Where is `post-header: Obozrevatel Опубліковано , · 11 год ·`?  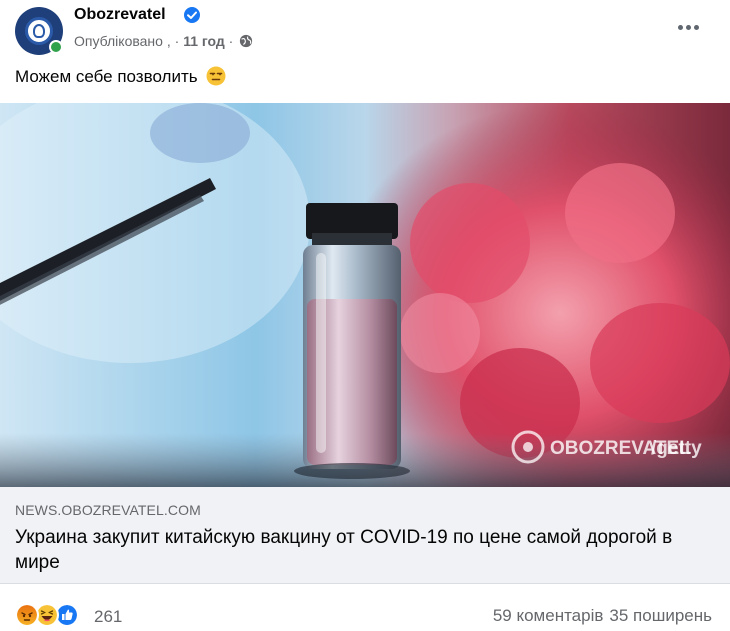 post-header: Obozrevatel Опубліковано , · 11 год · is located at coordinates (365, 31).